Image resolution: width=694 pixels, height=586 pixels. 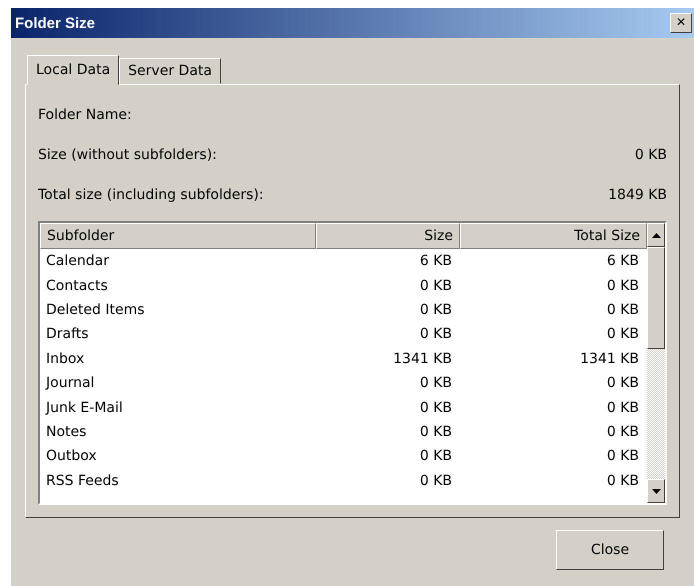 I want to click on table-cell-text: Deleted Items, so click(x=95, y=310).